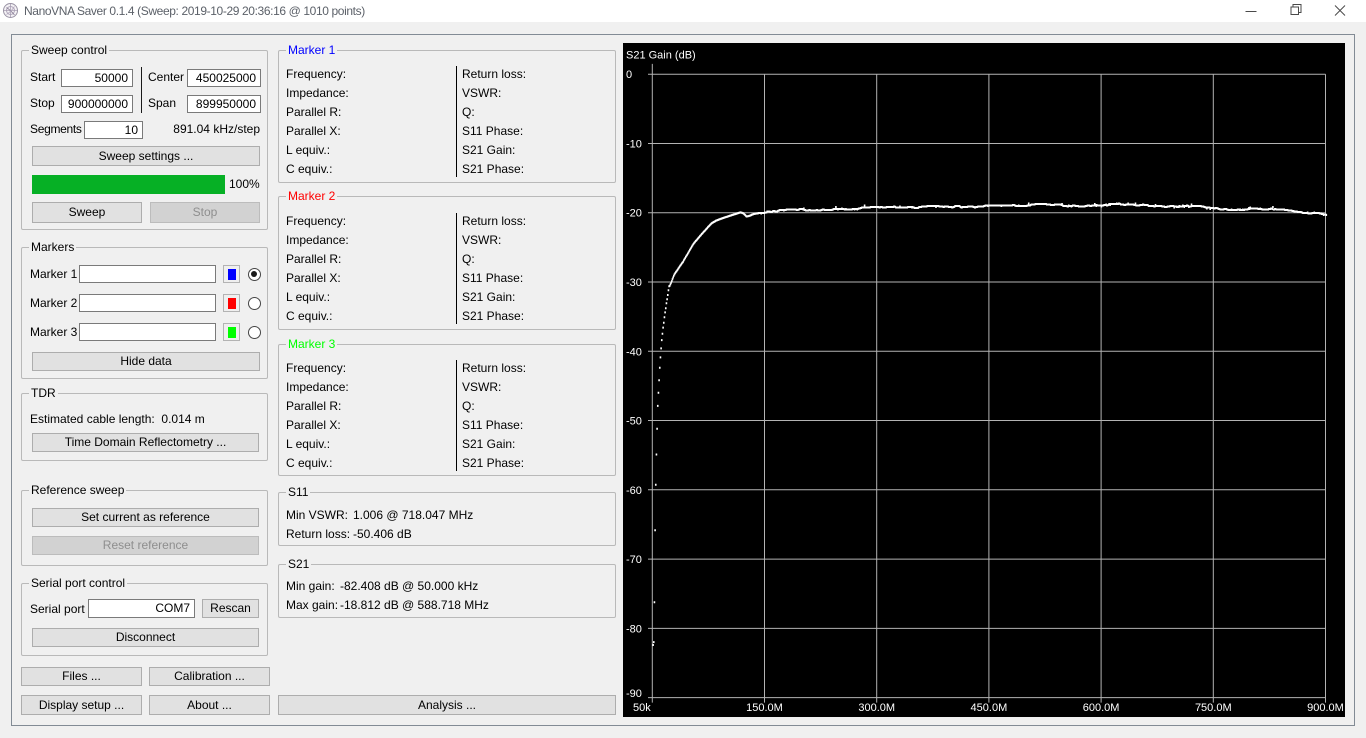 The height and width of the screenshot is (738, 1366). Describe the element at coordinates (634, 214) in the screenshot. I see `svg-text: -20` at that location.